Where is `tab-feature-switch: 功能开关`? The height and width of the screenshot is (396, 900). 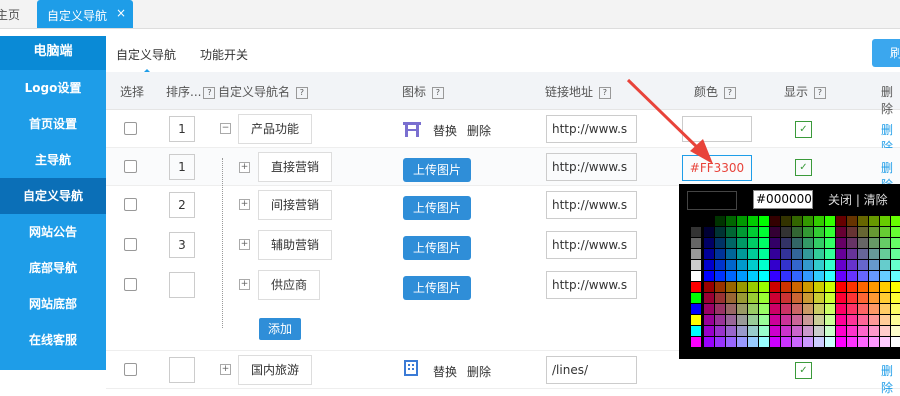
tab-feature-switch: 功能开关 is located at coordinates (224, 54).